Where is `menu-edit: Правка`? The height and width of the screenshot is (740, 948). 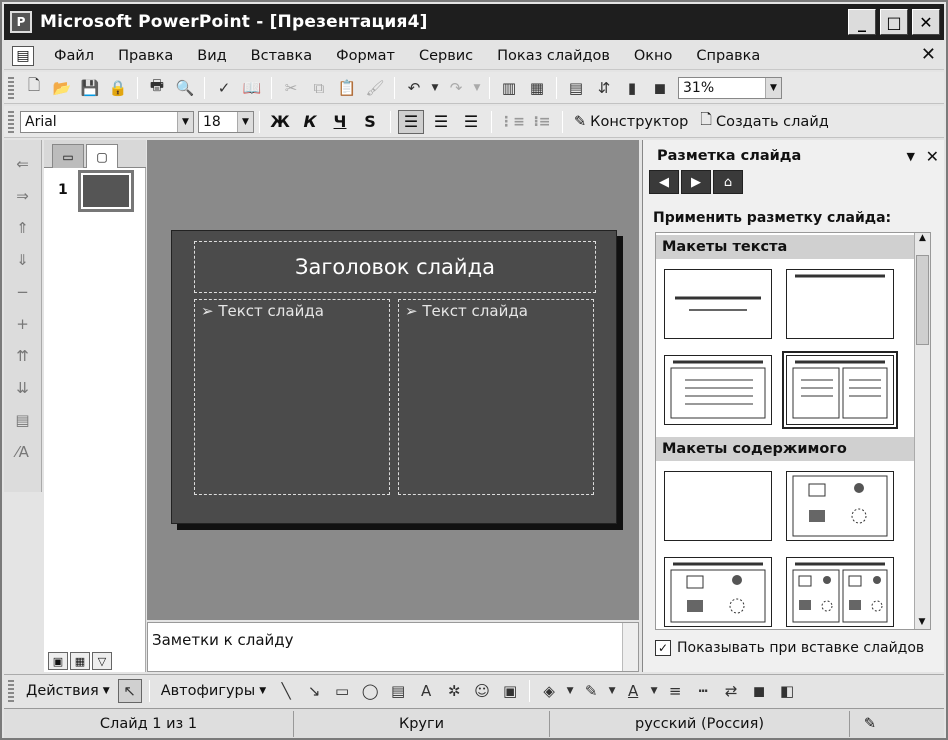 menu-edit: Правка is located at coordinates (145, 56).